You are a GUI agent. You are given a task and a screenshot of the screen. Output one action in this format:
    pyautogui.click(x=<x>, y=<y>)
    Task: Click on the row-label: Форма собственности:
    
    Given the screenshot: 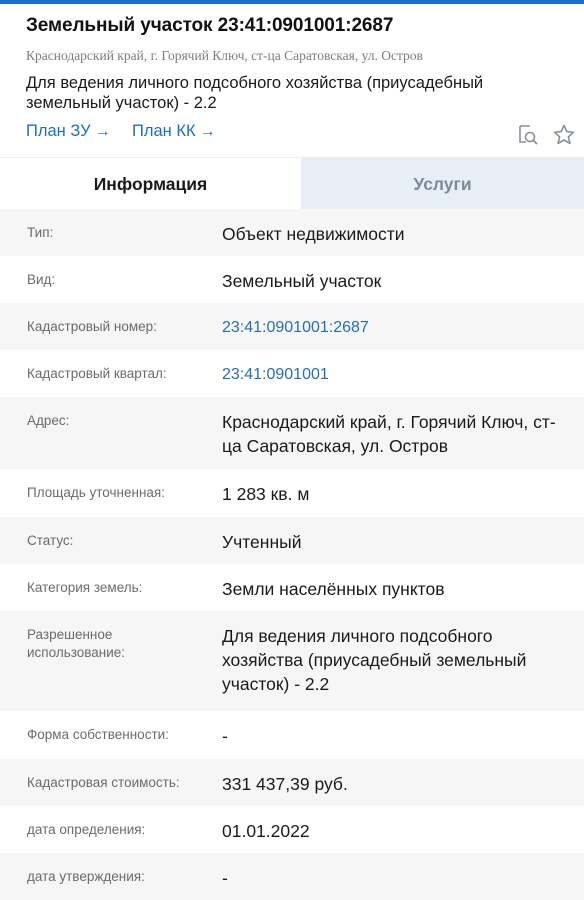 What is the action you would take?
    pyautogui.click(x=98, y=734)
    